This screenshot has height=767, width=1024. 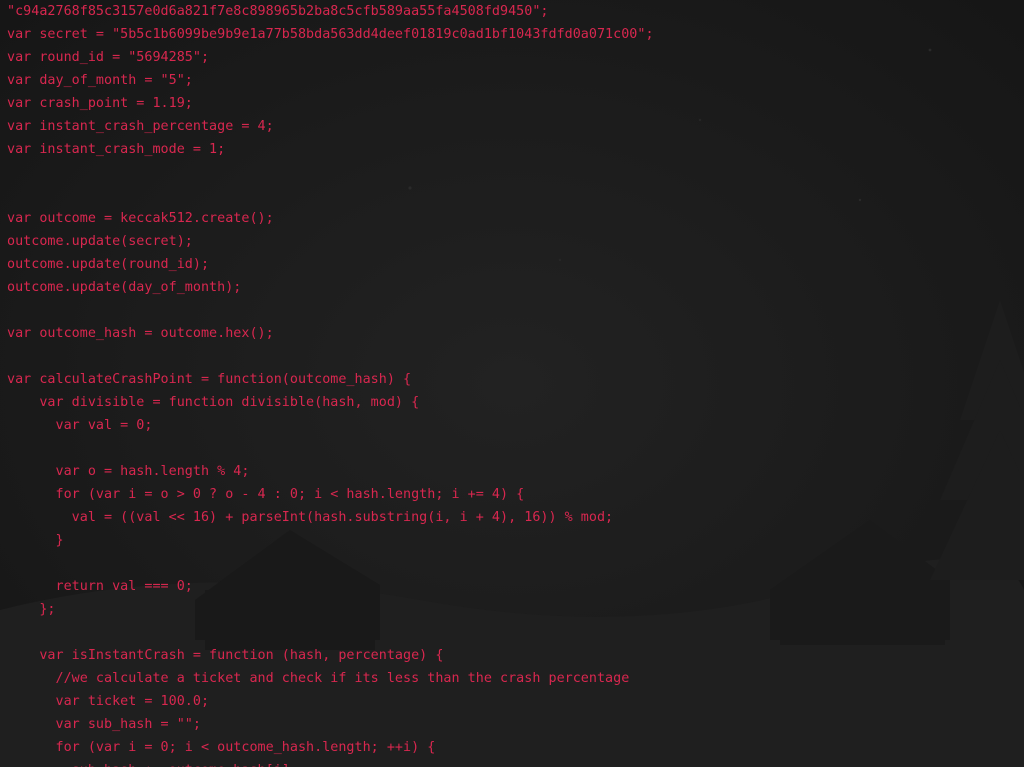 What do you see at coordinates (108, 57) in the screenshot?
I see `code-line: var round_id = "5694285";` at bounding box center [108, 57].